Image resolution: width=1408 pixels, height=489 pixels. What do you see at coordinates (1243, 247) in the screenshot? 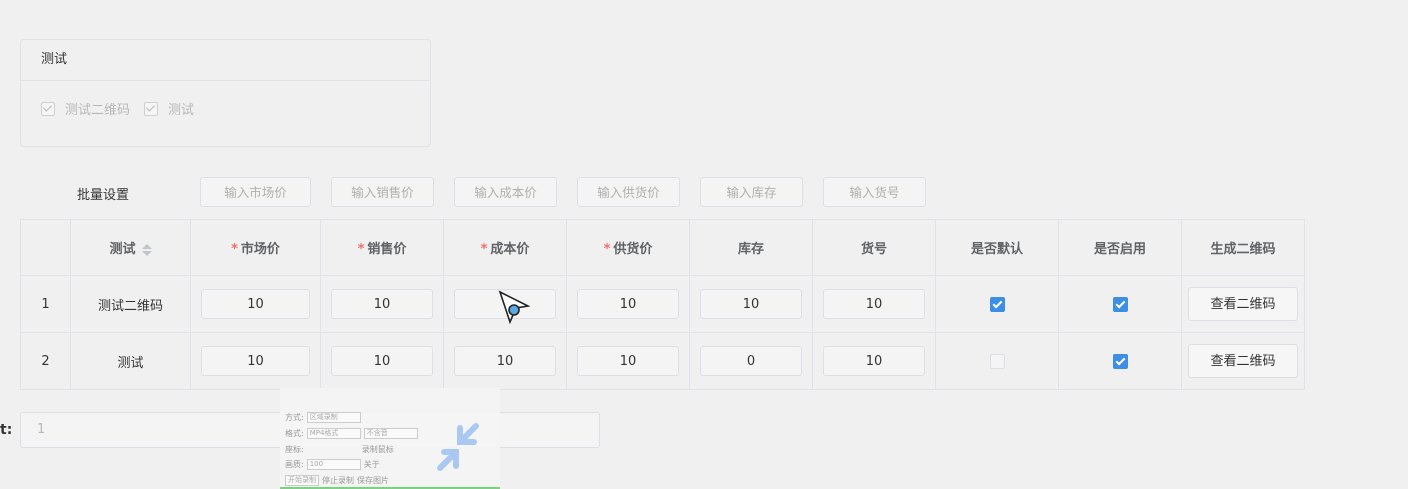
I see `col-qr: 生成二维码` at bounding box center [1243, 247].